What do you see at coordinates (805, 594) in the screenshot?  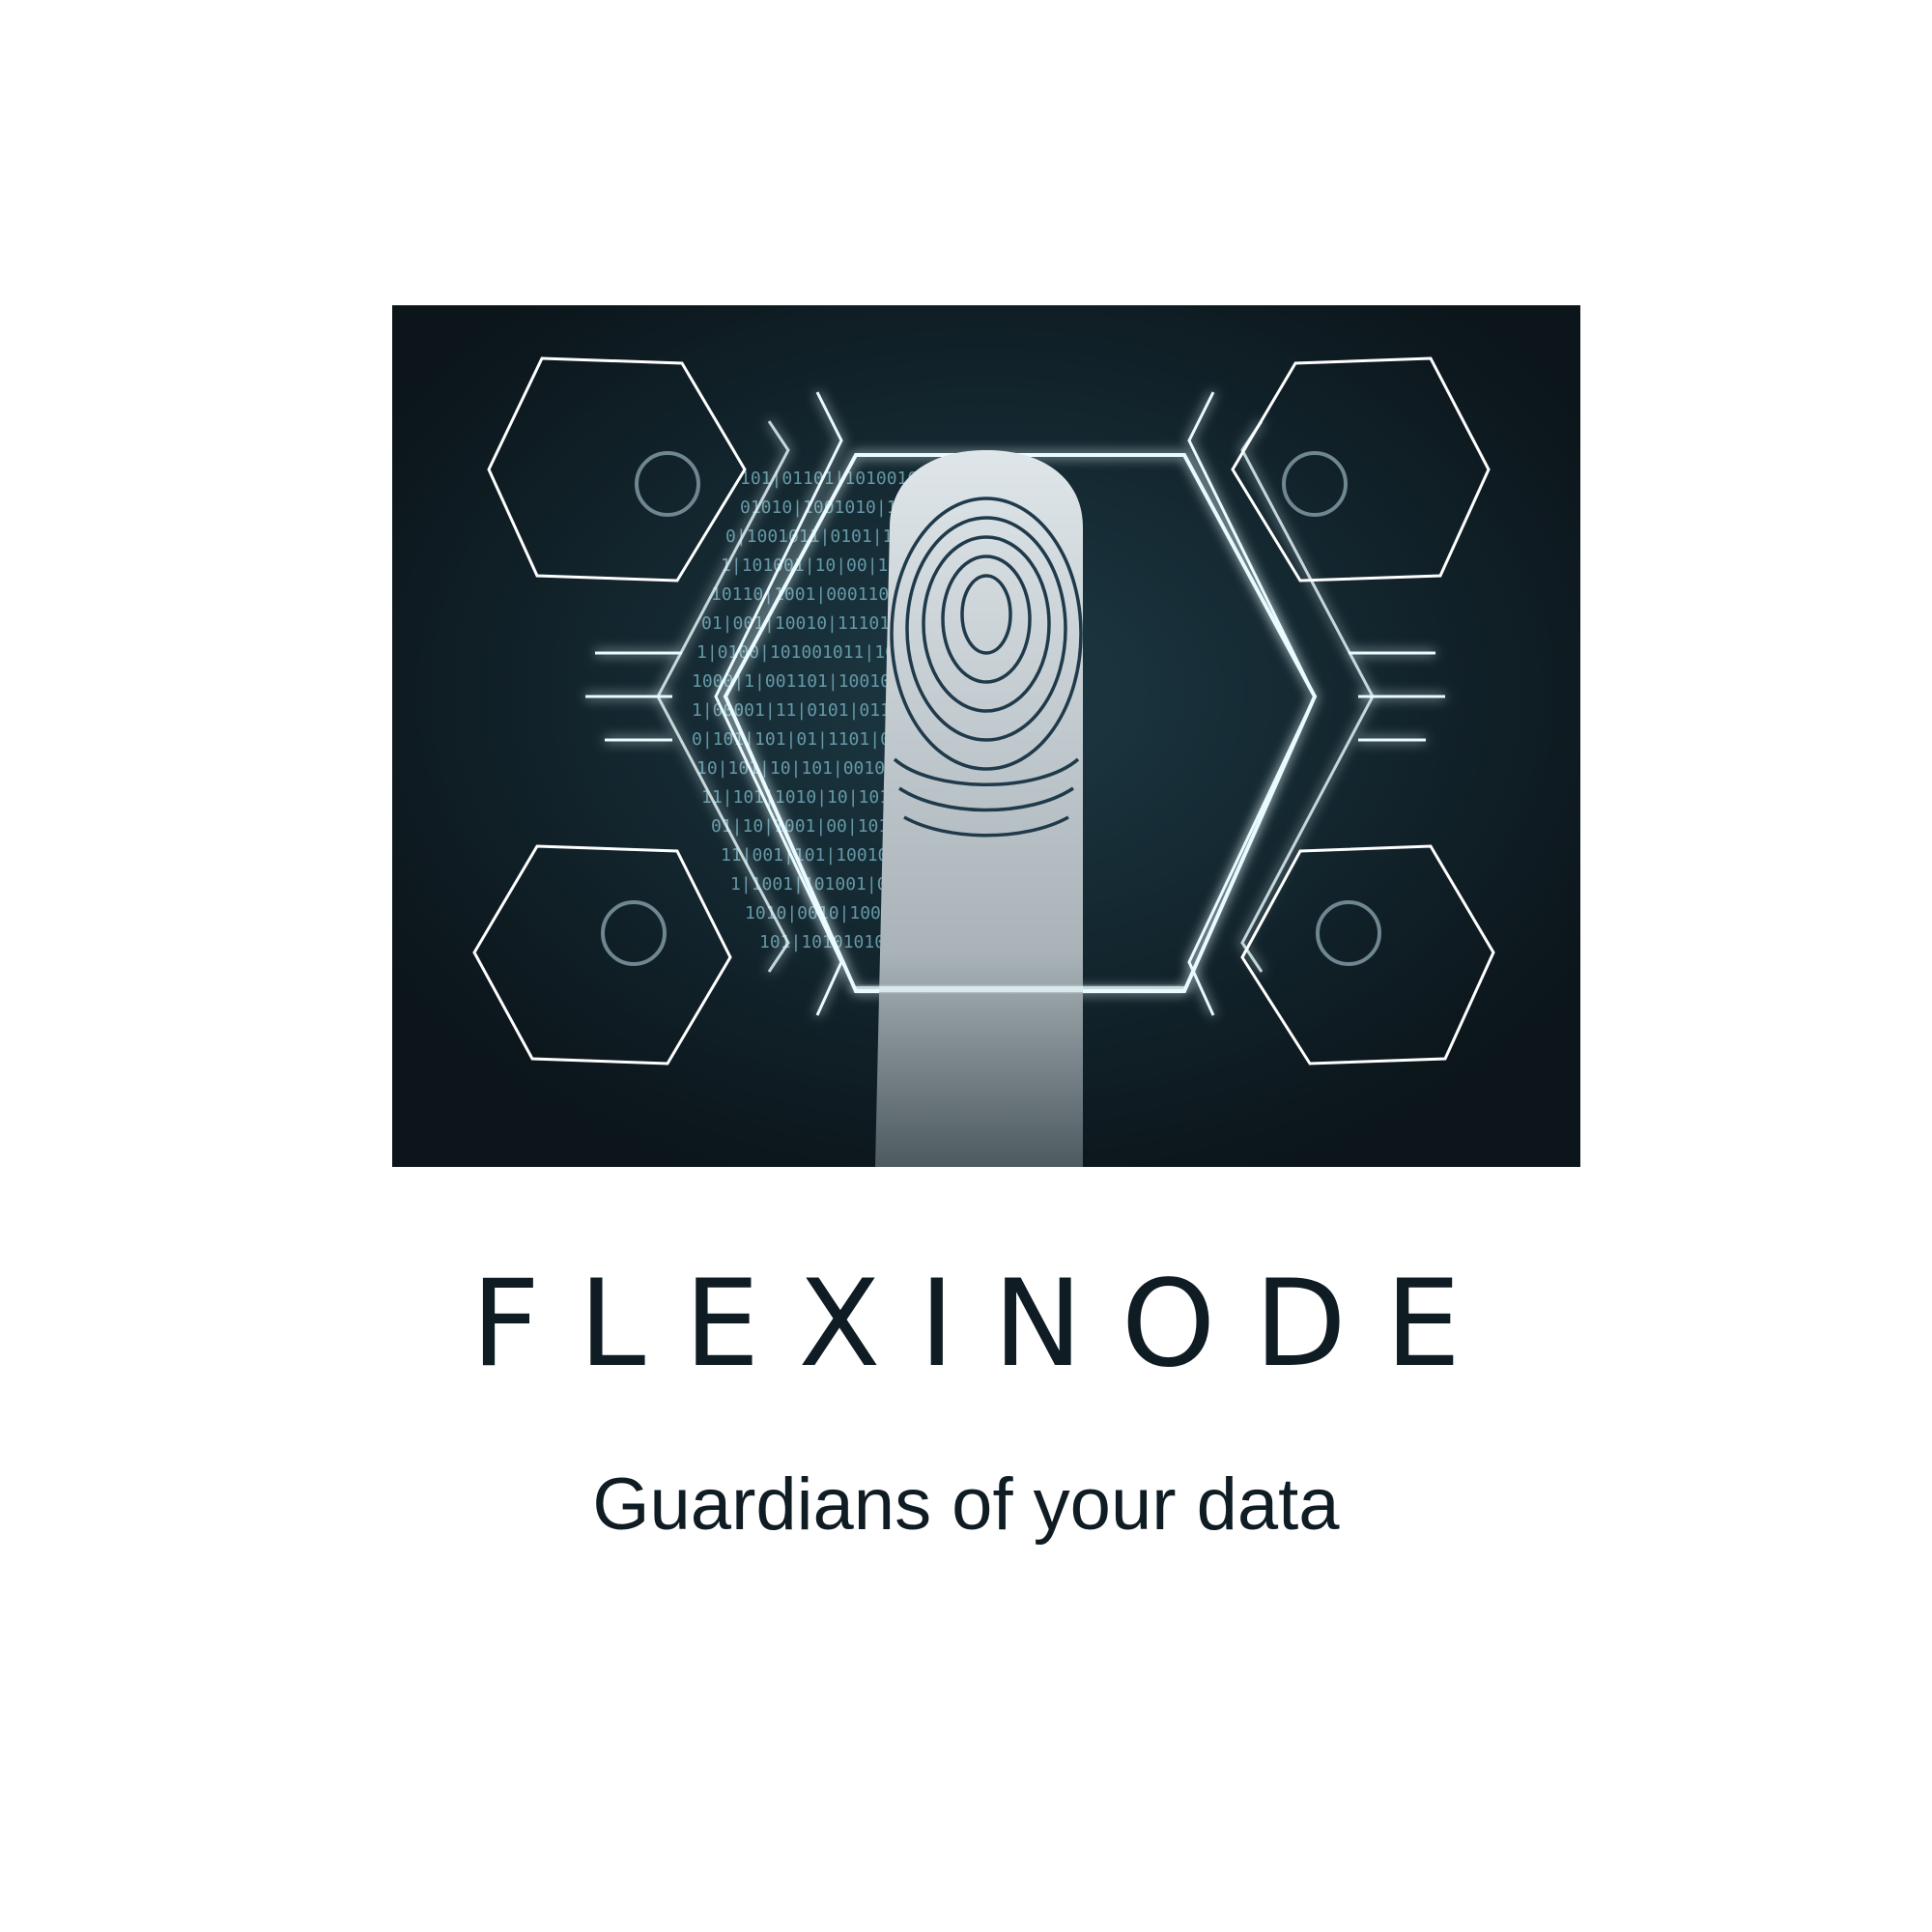 I see `svg-text: 10110|1001|0001101` at bounding box center [805, 594].